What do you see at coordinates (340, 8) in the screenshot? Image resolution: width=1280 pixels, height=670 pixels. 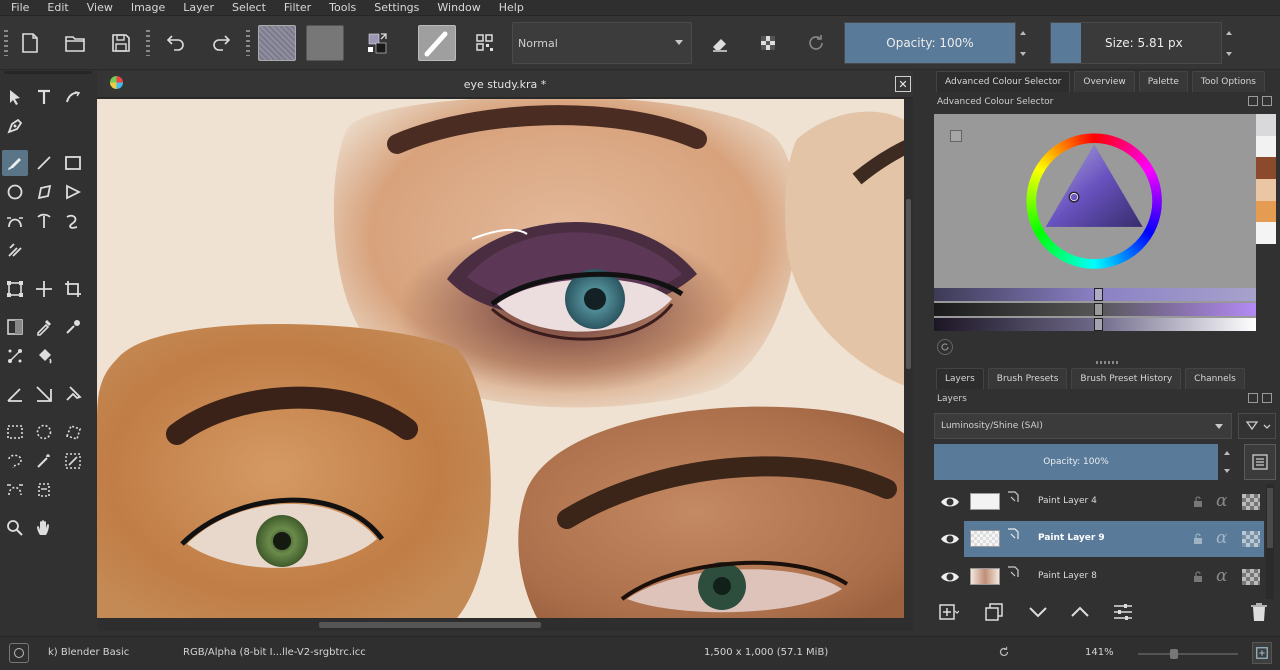 I see `menu-tools: Tools` at bounding box center [340, 8].